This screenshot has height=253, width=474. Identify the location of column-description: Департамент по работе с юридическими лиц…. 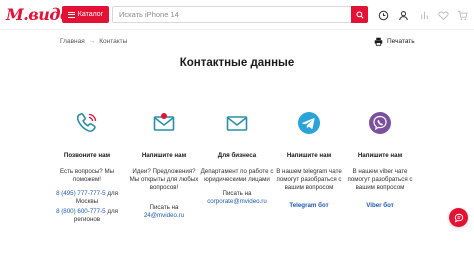
(237, 175).